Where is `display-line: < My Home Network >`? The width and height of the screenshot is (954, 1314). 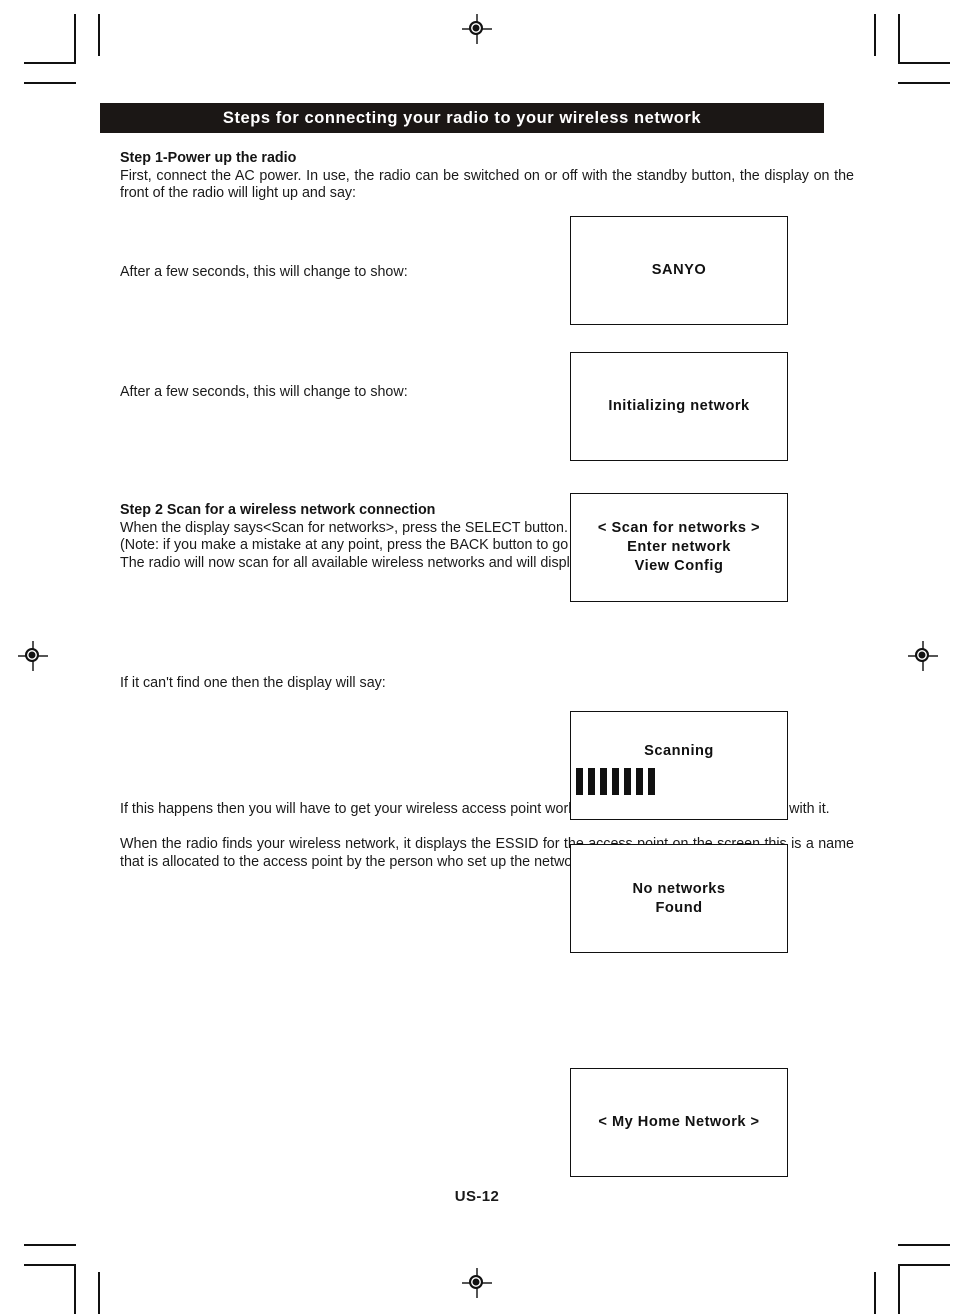
display-line: < My Home Network > is located at coordinates (679, 1122).